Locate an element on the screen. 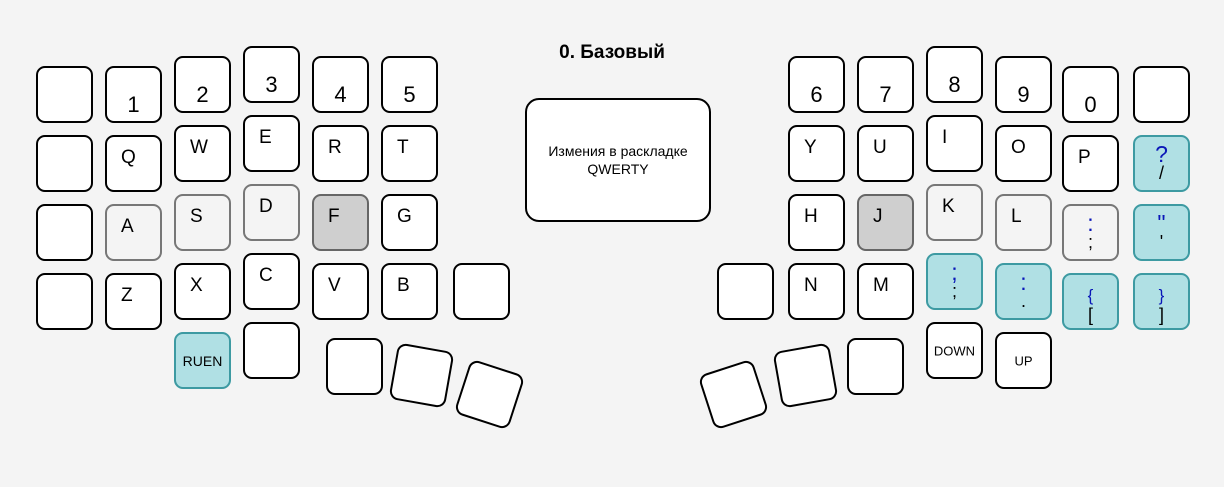 Image resolution: width=1224 pixels, height=487 pixels. key-right-outer is located at coordinates (1161, 94).